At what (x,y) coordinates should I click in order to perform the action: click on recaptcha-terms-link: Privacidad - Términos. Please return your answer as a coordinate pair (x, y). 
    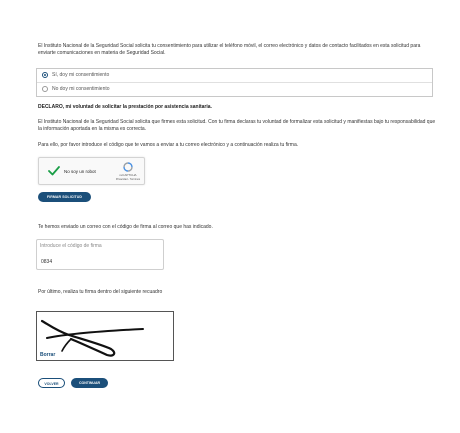
    Looking at the image, I should click on (128, 179).